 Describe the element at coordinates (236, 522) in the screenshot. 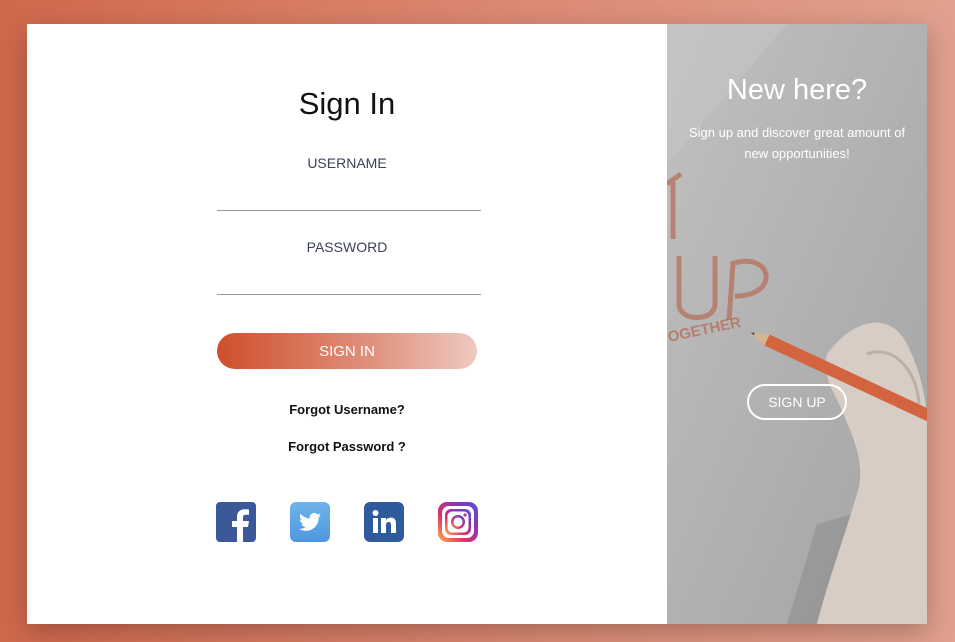

I see `facebook-icon` at that location.